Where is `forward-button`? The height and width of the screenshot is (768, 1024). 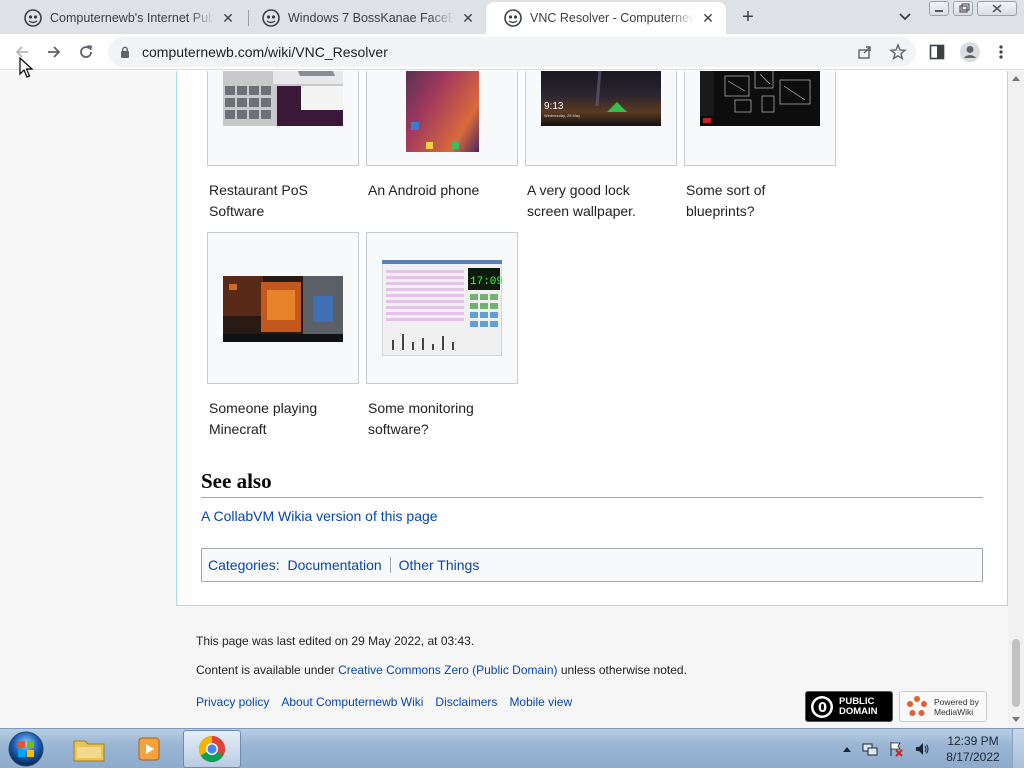 forward-button is located at coordinates (54, 52).